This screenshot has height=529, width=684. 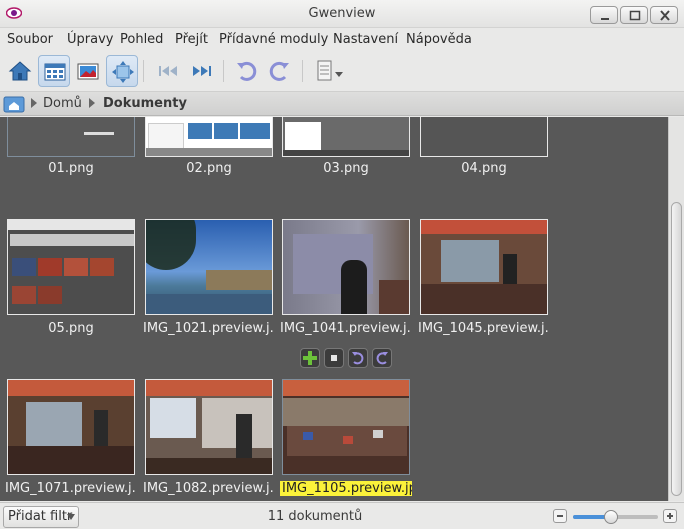 I want to click on vertical-scrollbar, so click(x=676, y=309).